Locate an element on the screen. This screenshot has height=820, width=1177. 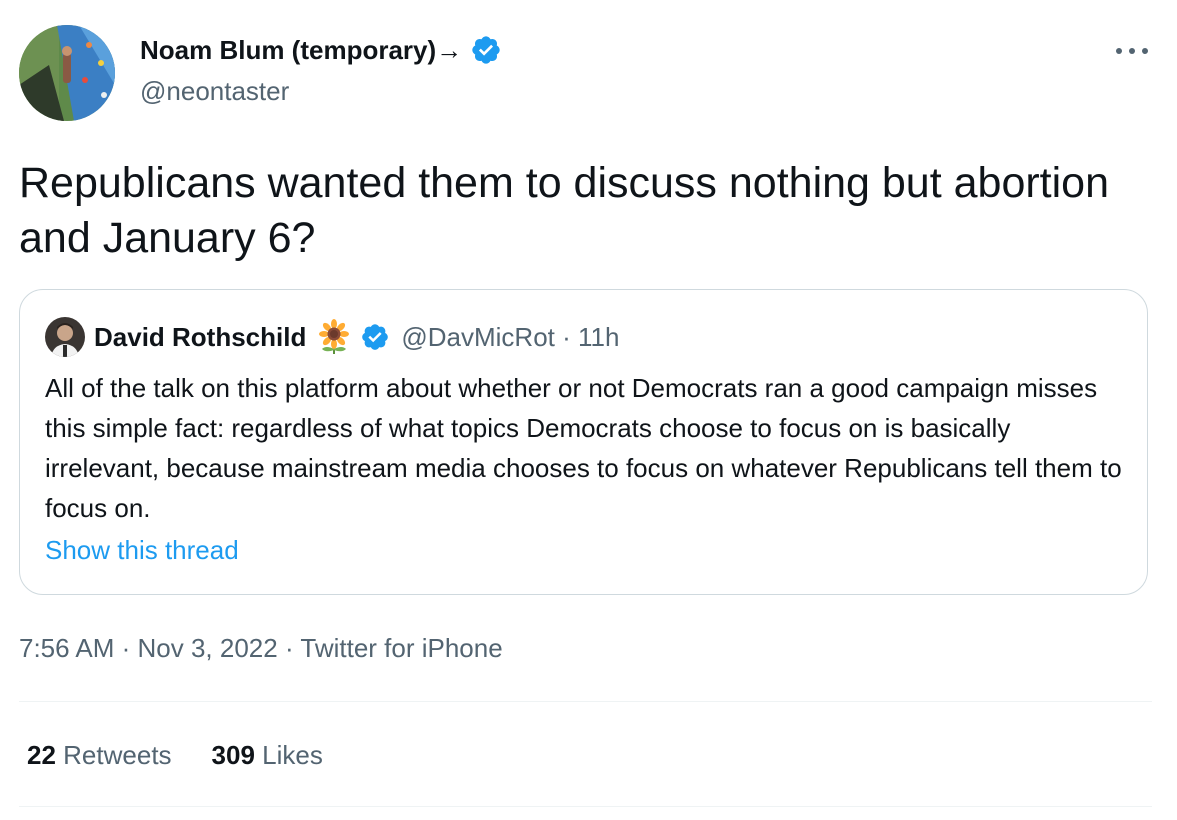
likes-stat: 309 Likes is located at coordinates (267, 755).